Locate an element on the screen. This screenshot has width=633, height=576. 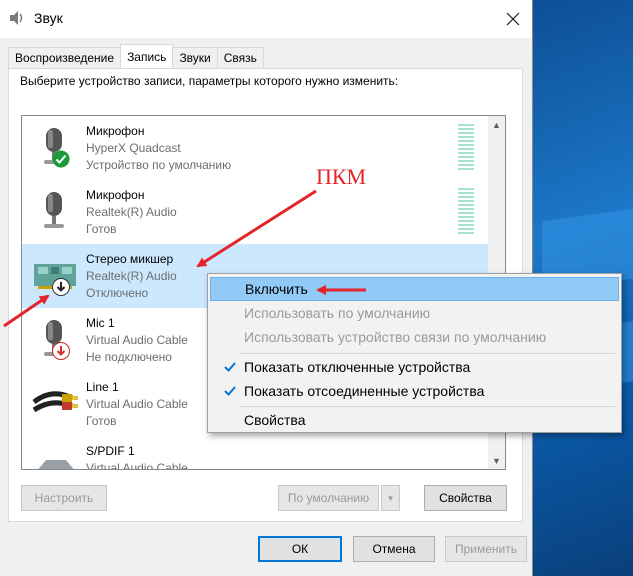
tab-recording: Запись is located at coordinates (147, 56).